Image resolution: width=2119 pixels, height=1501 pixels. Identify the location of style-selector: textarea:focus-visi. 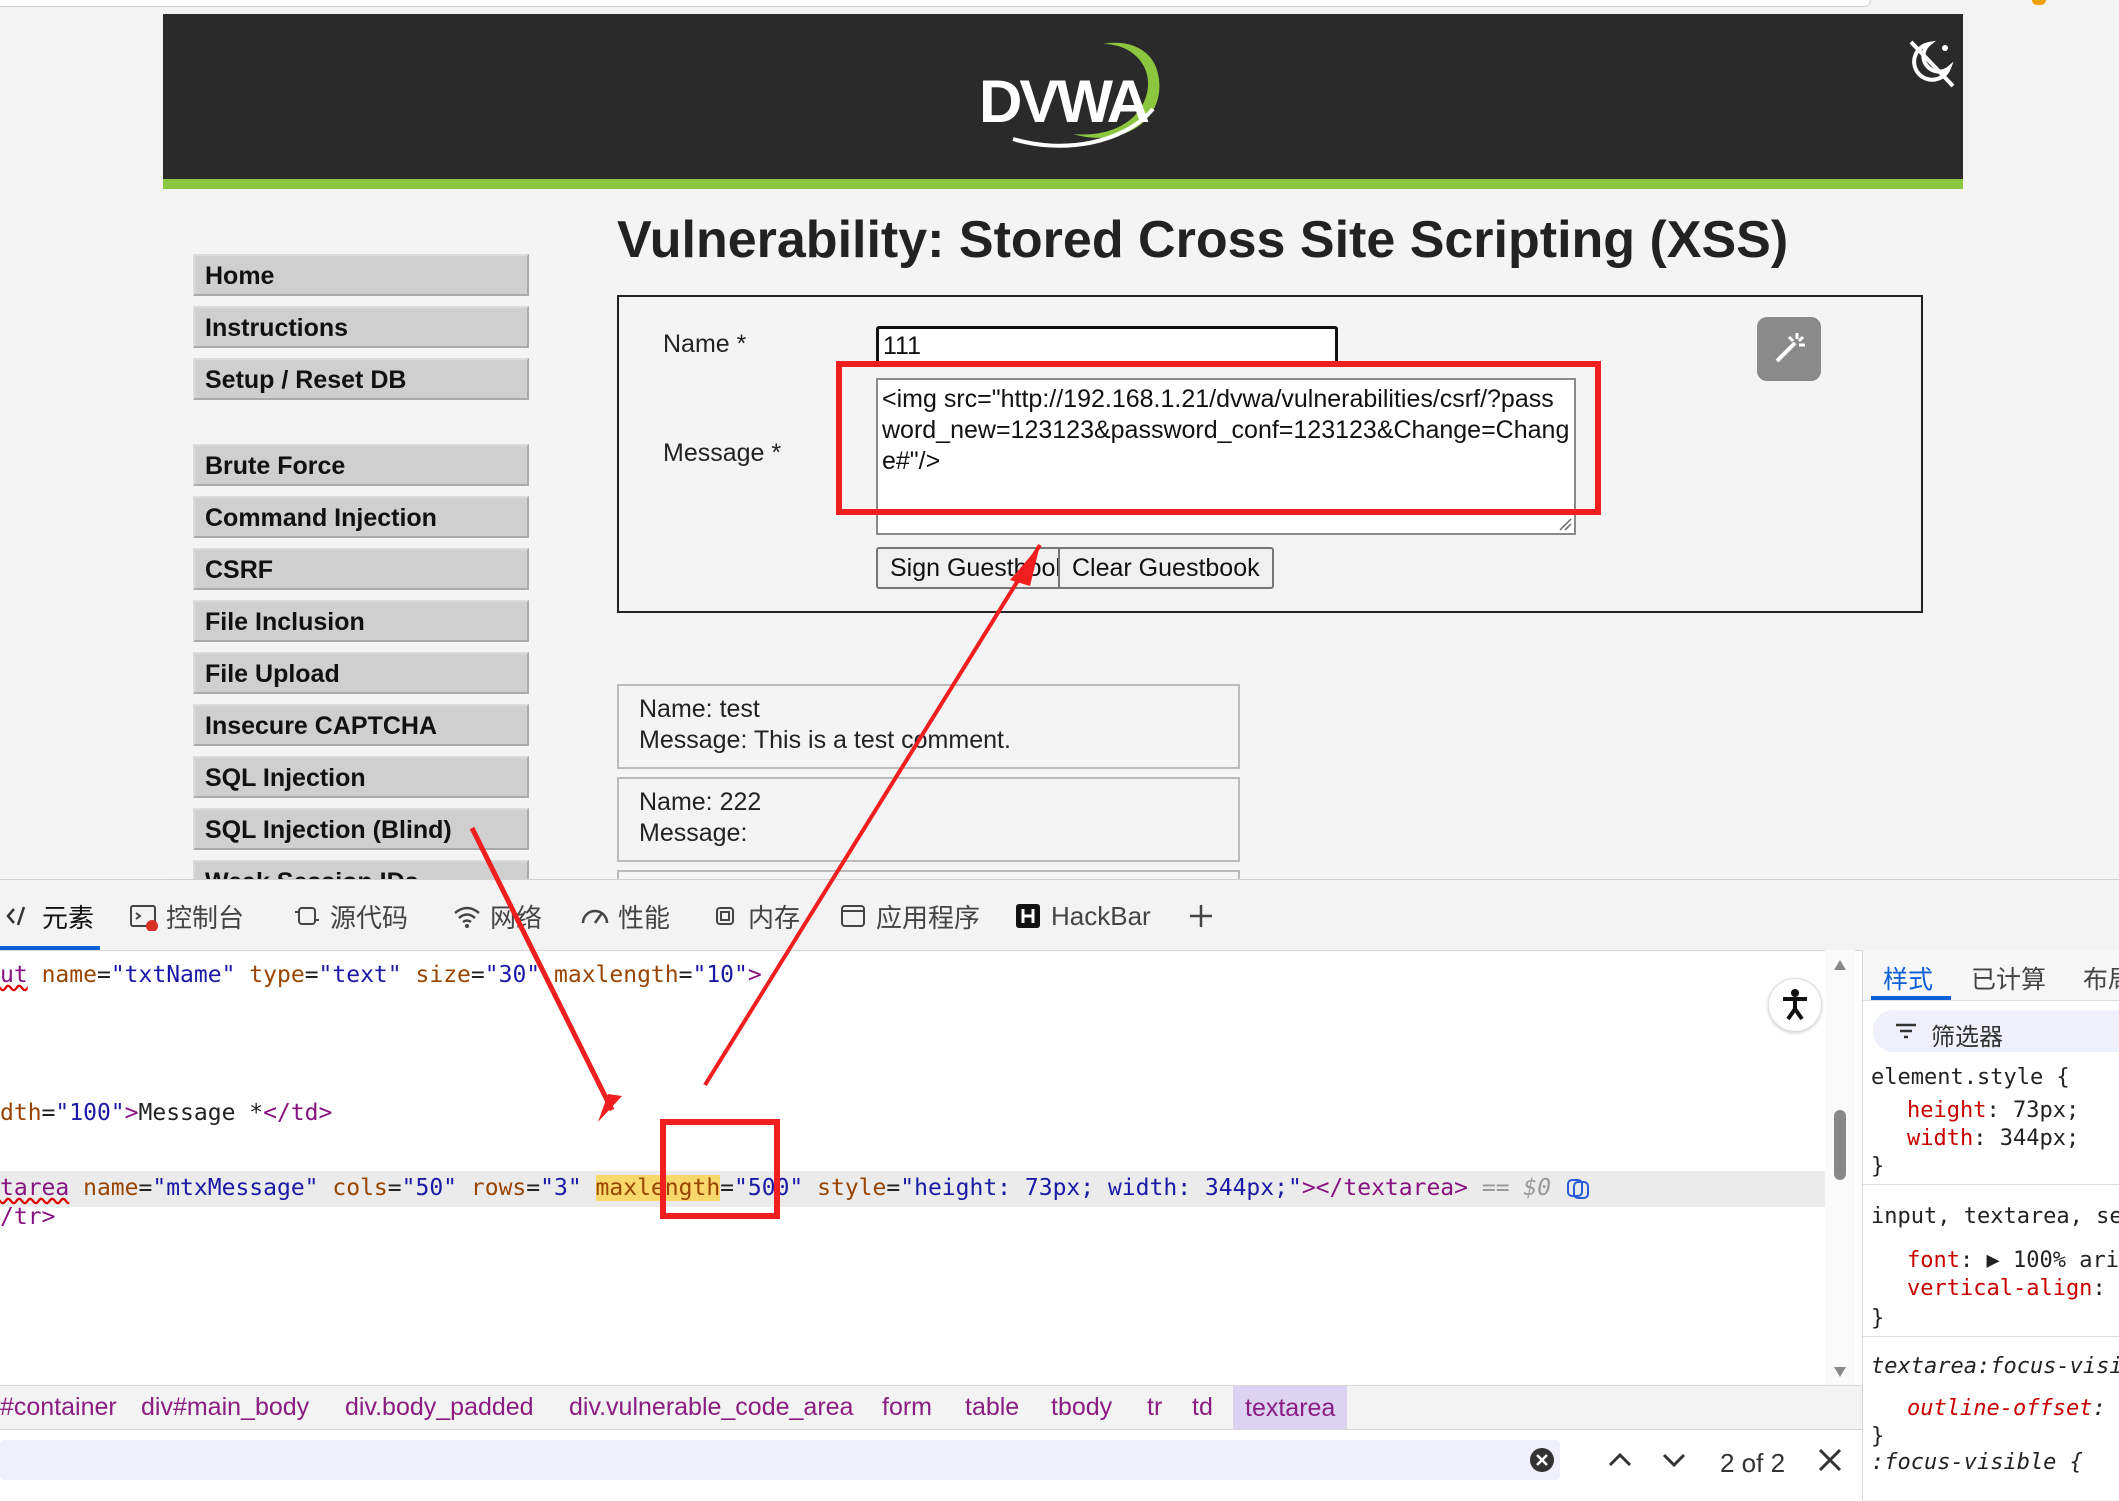
(1995, 1366).